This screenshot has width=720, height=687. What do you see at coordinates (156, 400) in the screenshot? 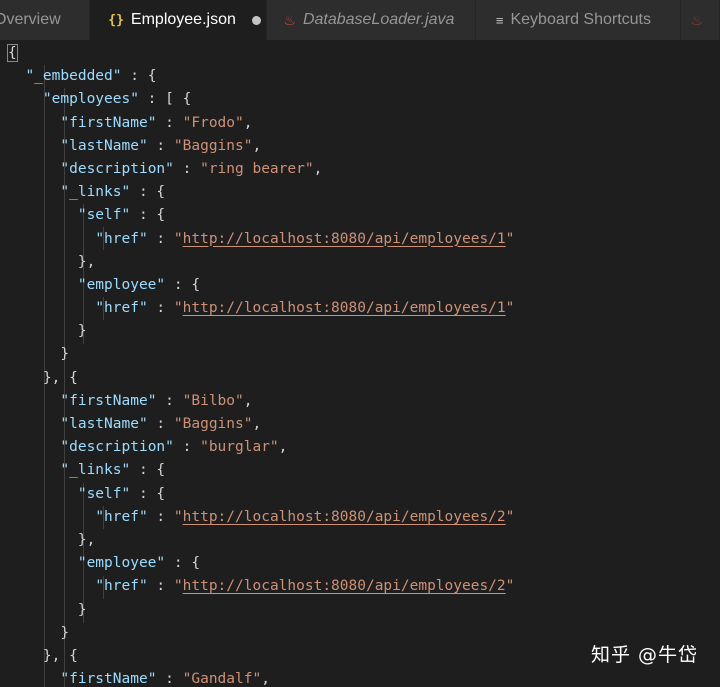
I see `code-line: "firstName" : "Bilbo",` at bounding box center [156, 400].